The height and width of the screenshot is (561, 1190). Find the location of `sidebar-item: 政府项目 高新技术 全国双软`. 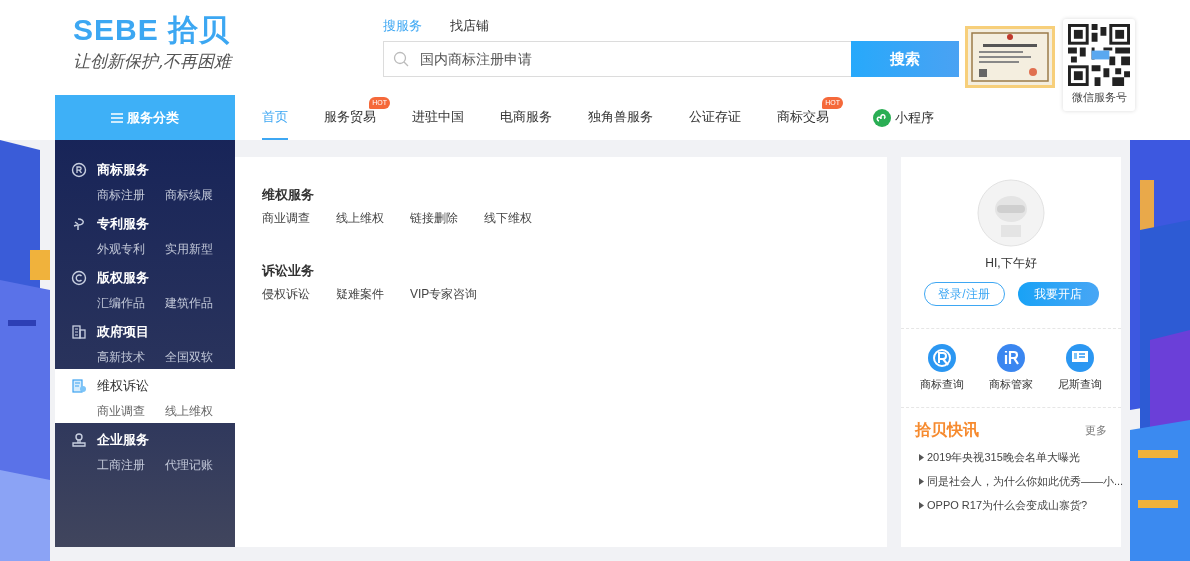

sidebar-item: 政府项目 高新技术 全国双软 is located at coordinates (145, 342).